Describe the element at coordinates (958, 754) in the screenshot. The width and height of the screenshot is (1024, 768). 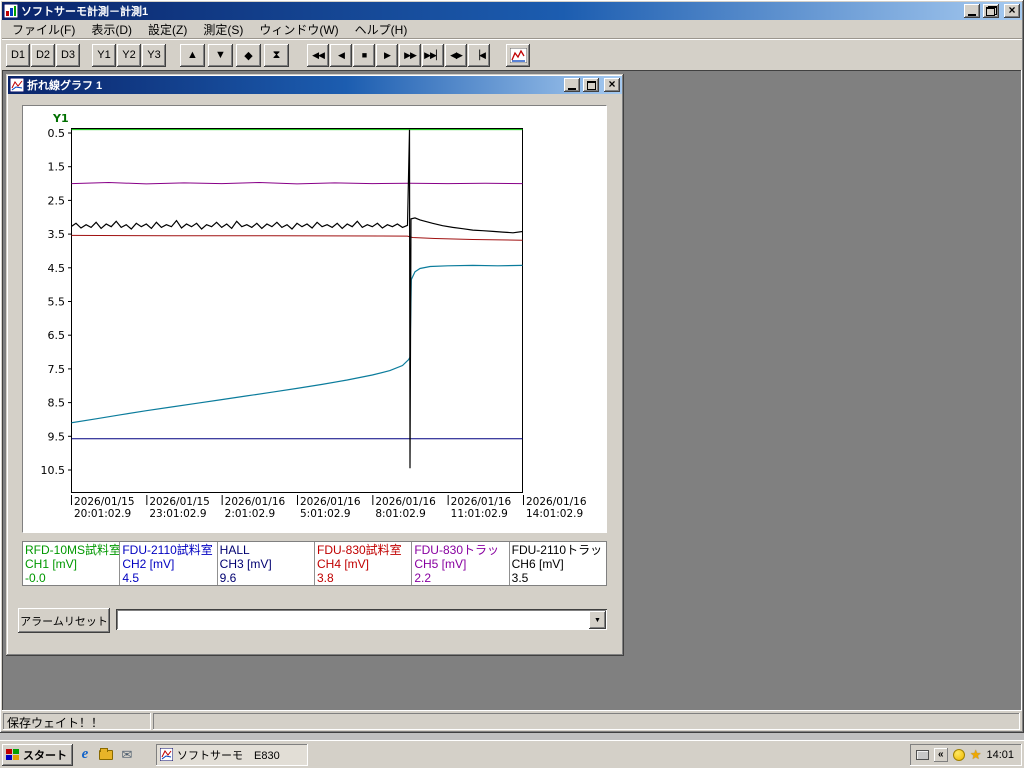
I see `alert-tray-icon` at that location.